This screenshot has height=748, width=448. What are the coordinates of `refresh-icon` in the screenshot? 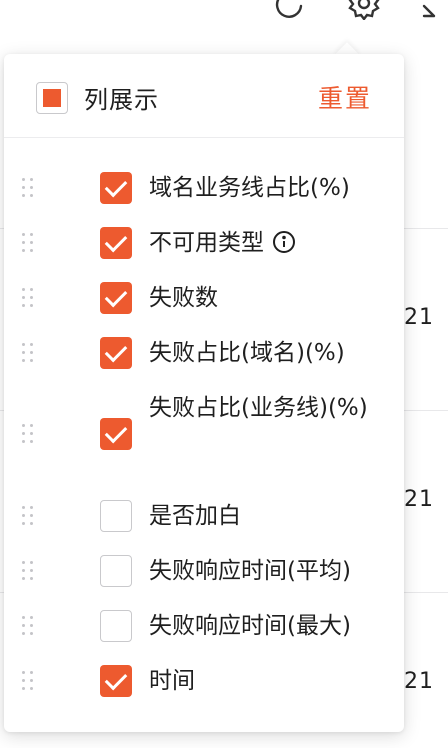 It's located at (289, 10).